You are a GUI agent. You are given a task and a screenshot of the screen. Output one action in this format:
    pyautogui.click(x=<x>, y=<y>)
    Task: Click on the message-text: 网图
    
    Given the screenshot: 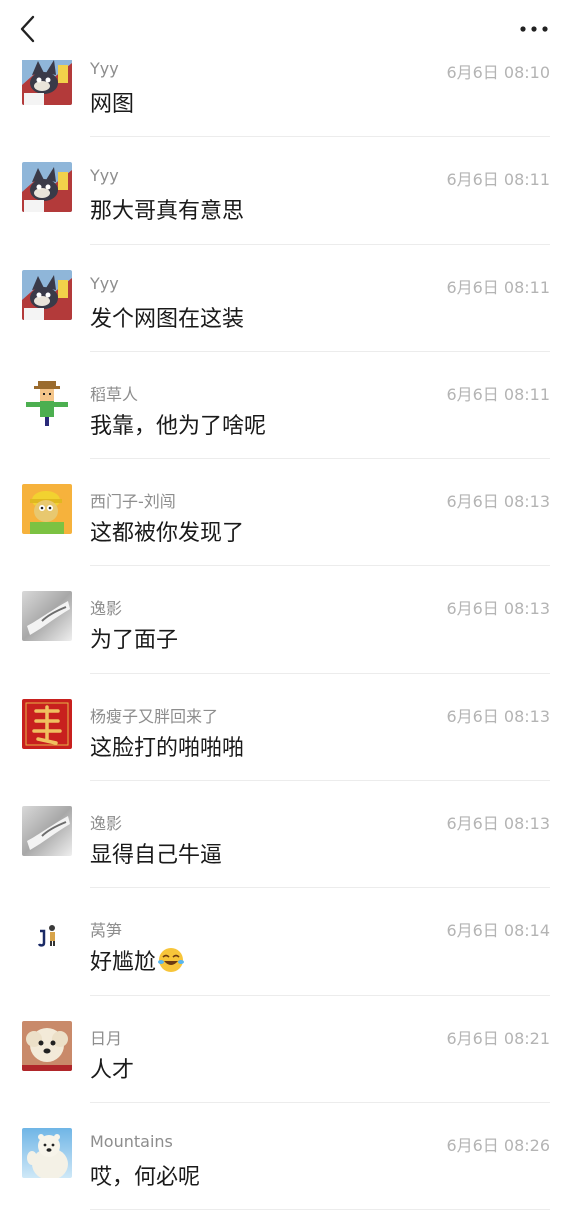 What is the action you would take?
    pyautogui.click(x=112, y=102)
    